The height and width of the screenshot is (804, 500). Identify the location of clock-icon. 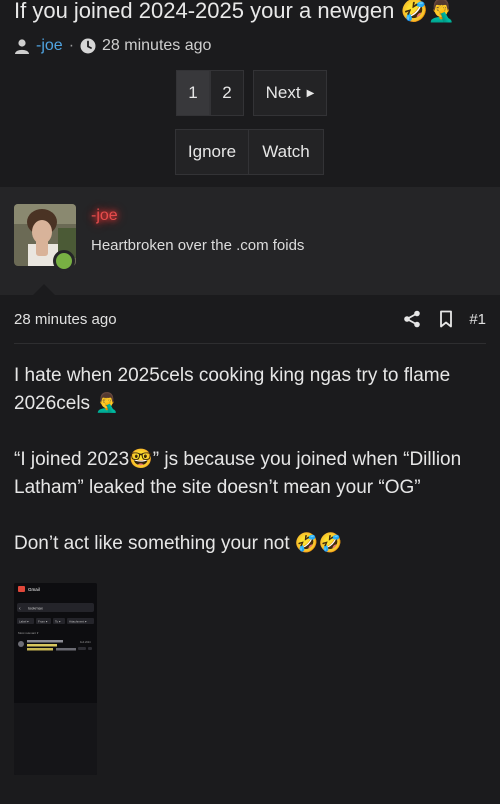
(88, 46).